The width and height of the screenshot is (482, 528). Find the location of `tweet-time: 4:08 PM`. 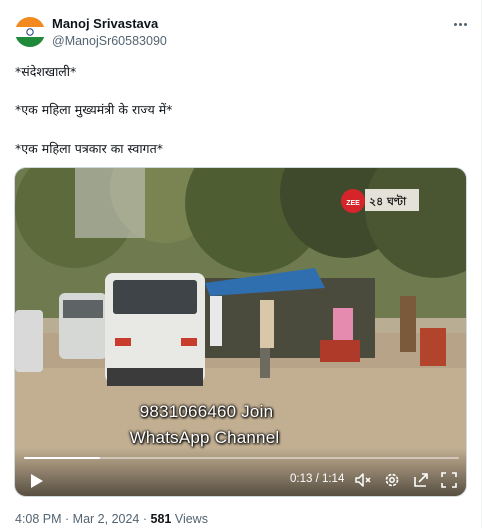

tweet-time: 4:08 PM is located at coordinates (38, 519).